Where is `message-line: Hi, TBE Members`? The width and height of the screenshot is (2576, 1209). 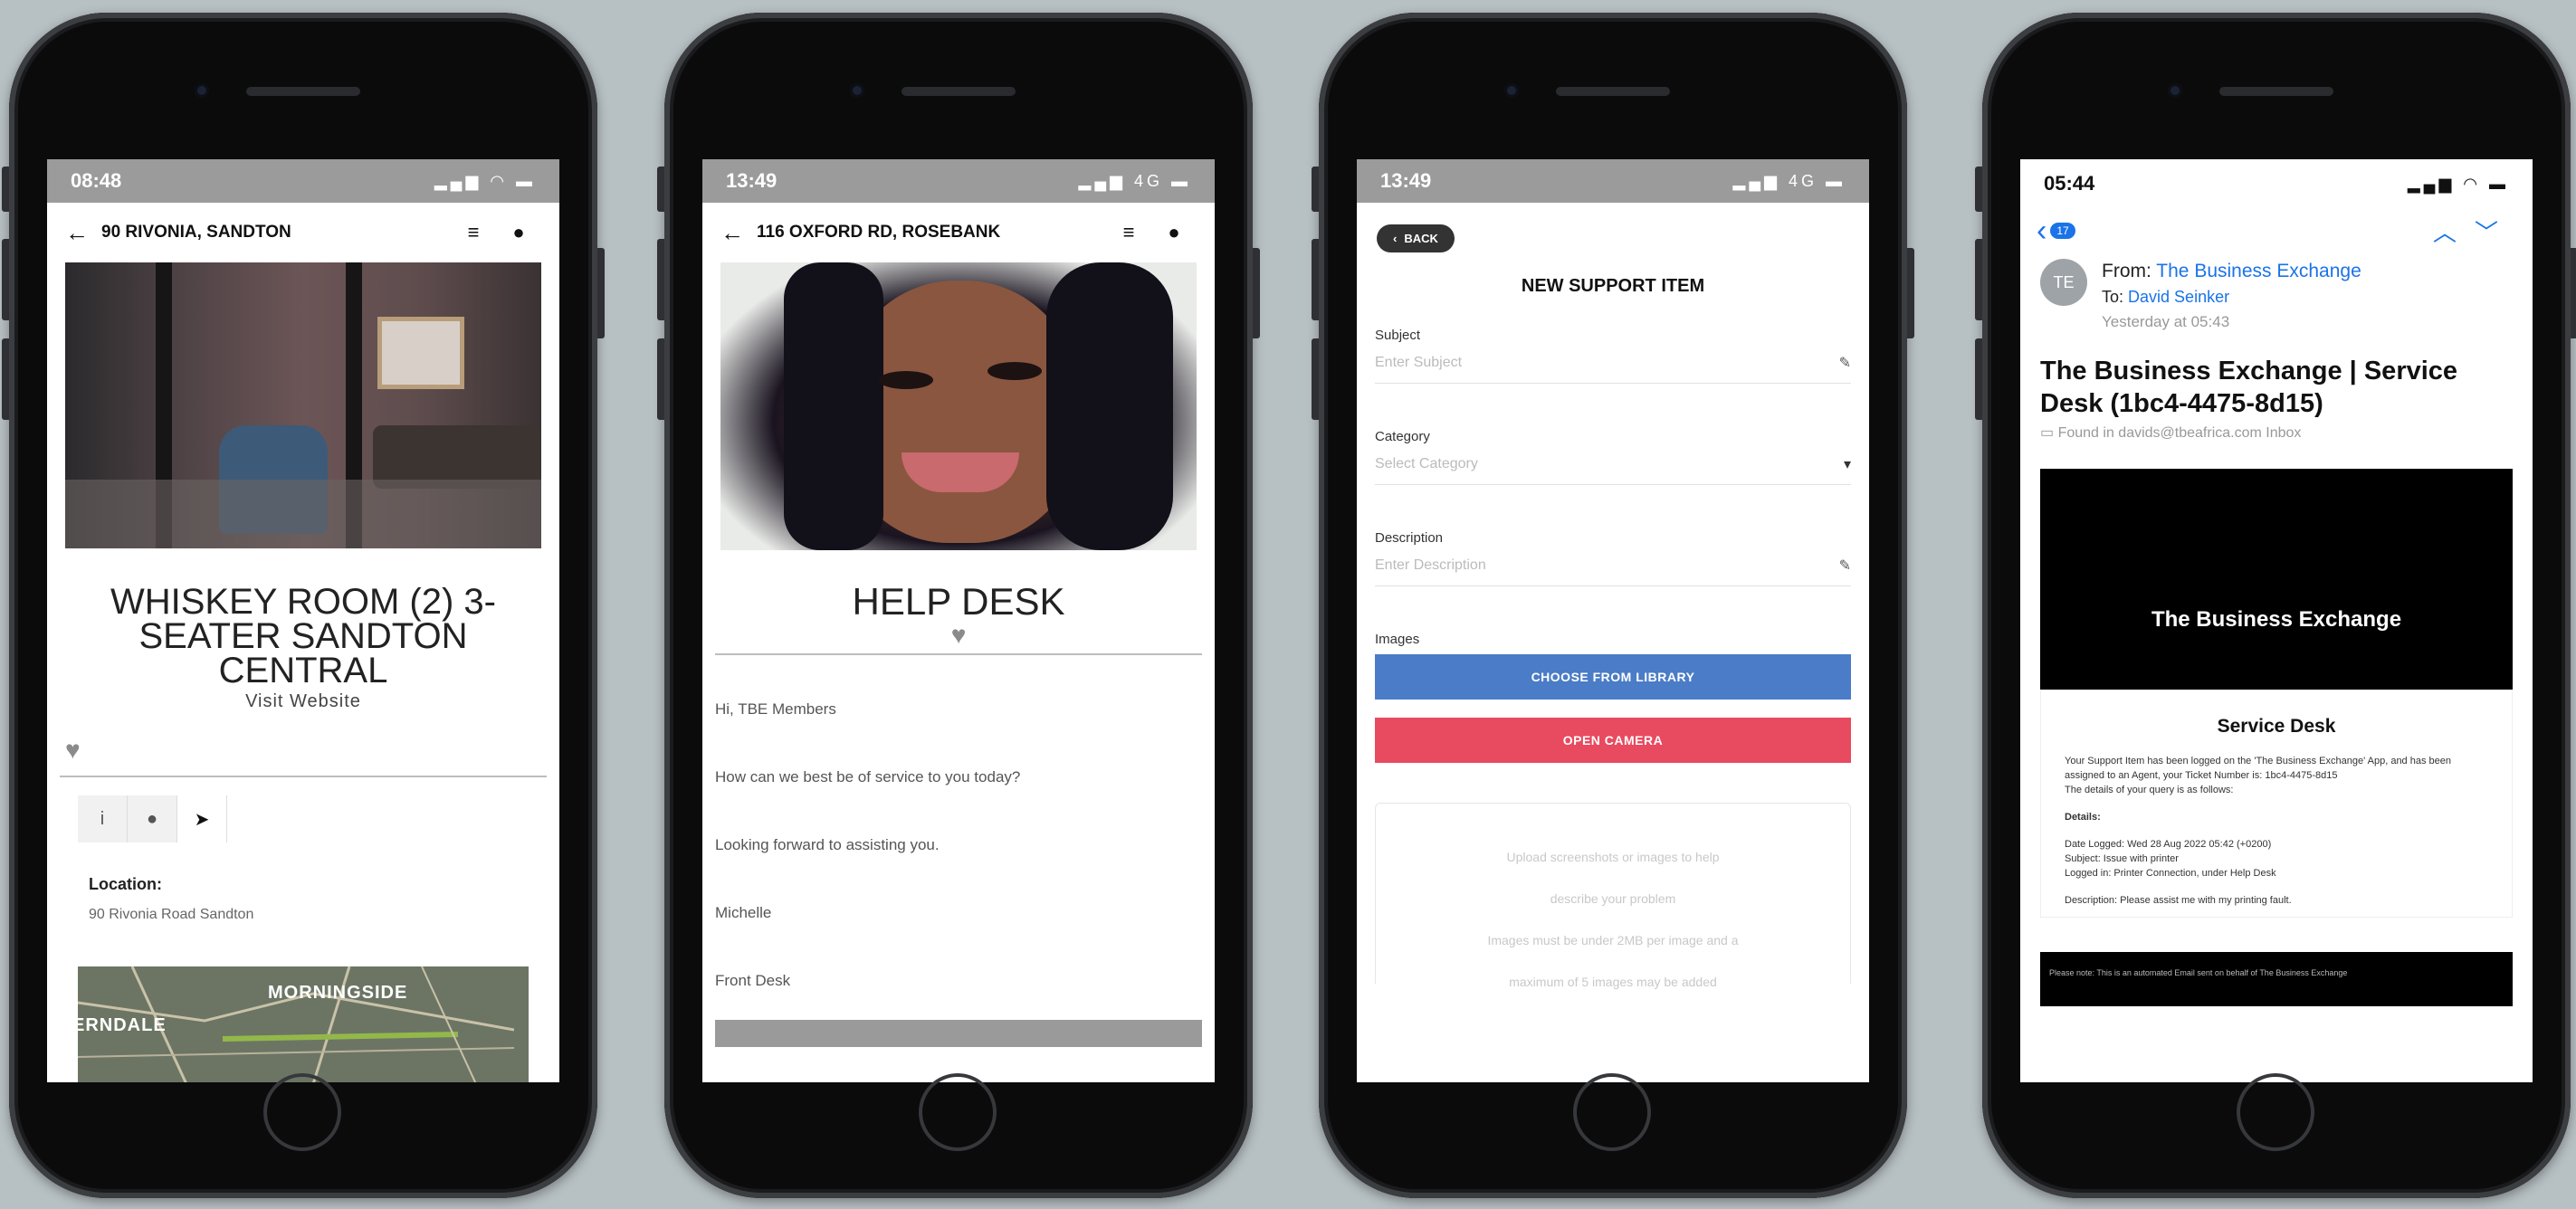 message-line: Hi, TBE Members is located at coordinates (775, 709).